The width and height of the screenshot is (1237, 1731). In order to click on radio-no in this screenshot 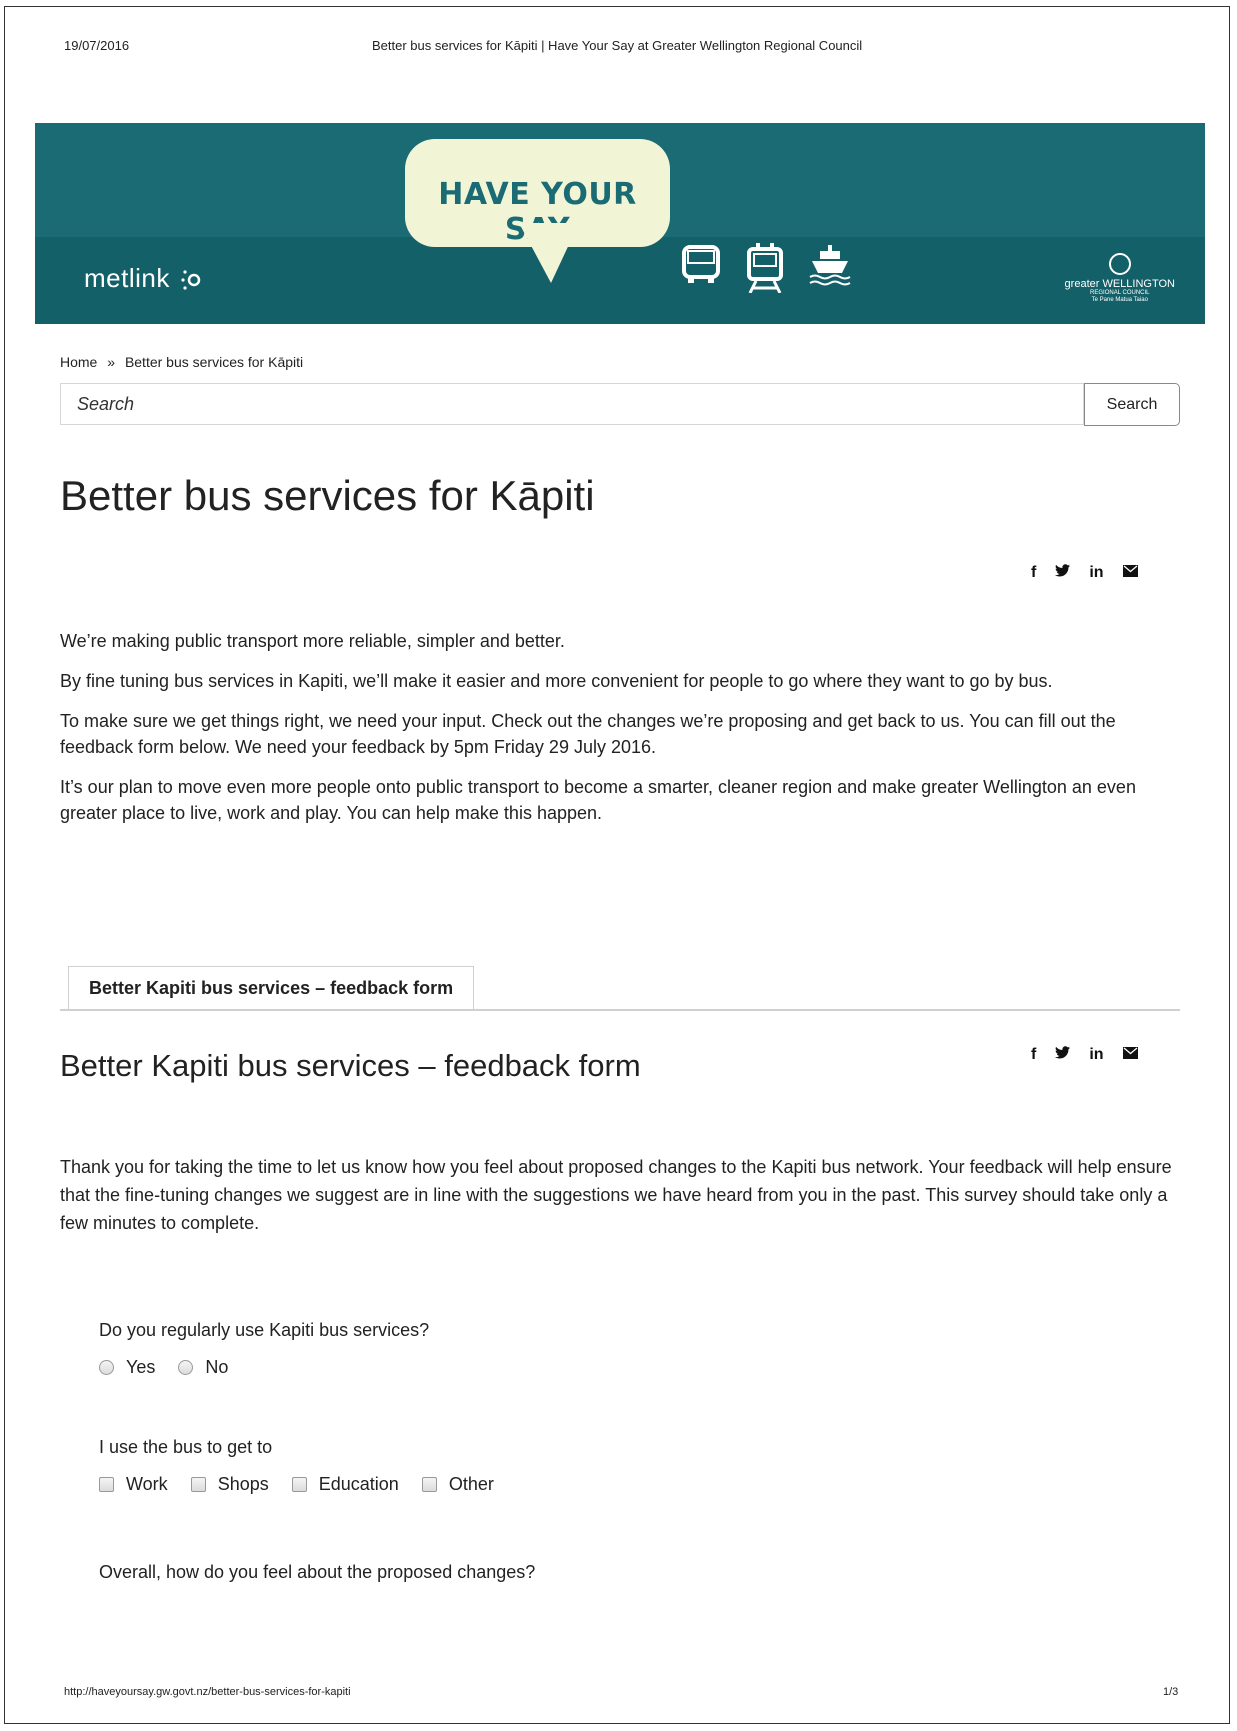, I will do `click(186, 1367)`.